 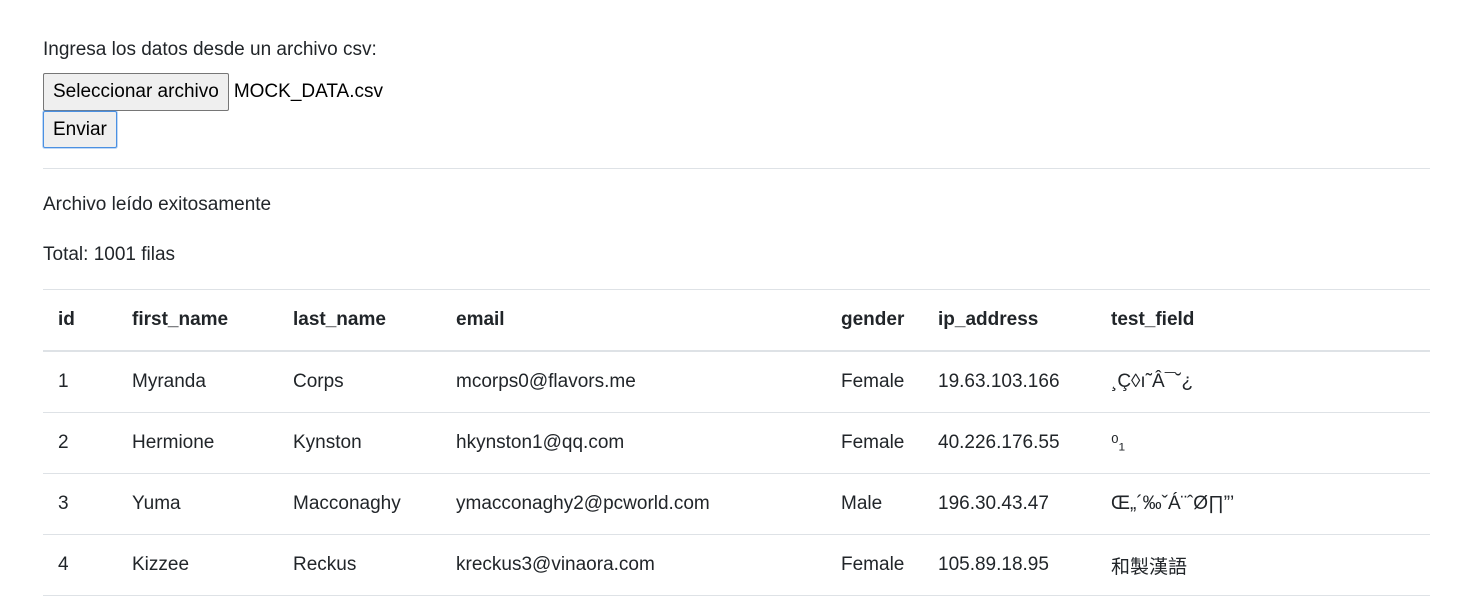 I want to click on cell-ip-address: 40.226.176.55, so click(x=1009, y=443).